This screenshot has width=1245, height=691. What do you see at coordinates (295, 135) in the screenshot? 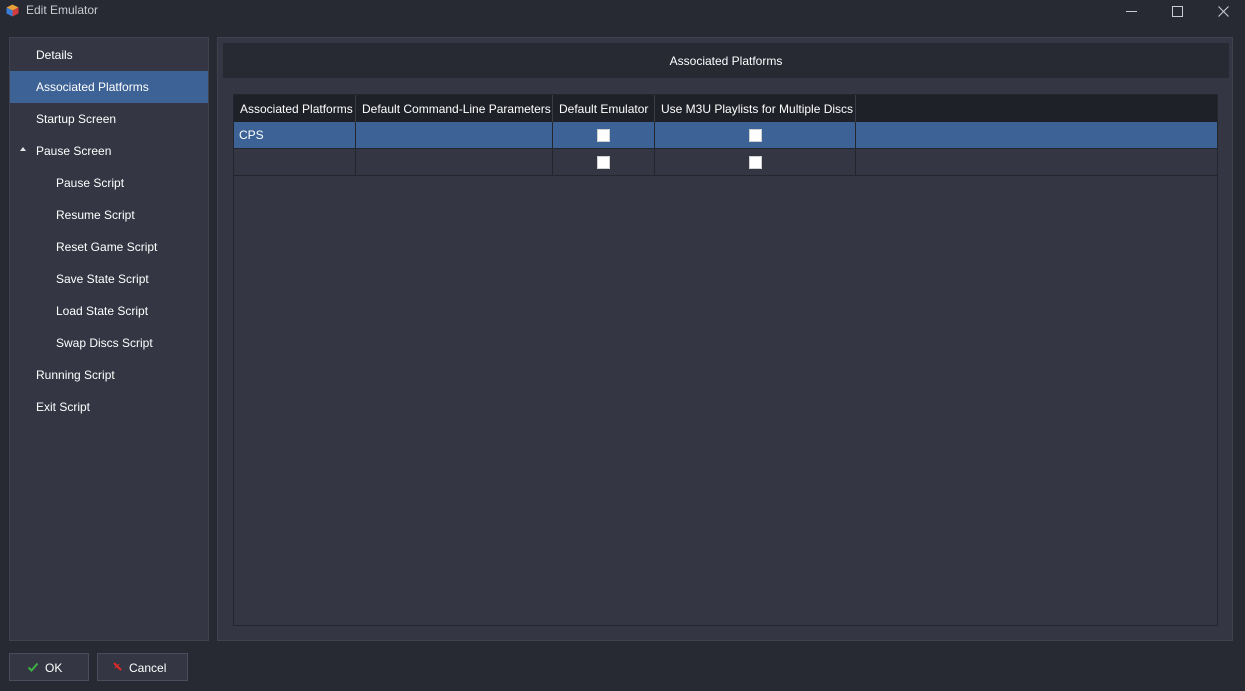
I see `cell-platform: CPS` at bounding box center [295, 135].